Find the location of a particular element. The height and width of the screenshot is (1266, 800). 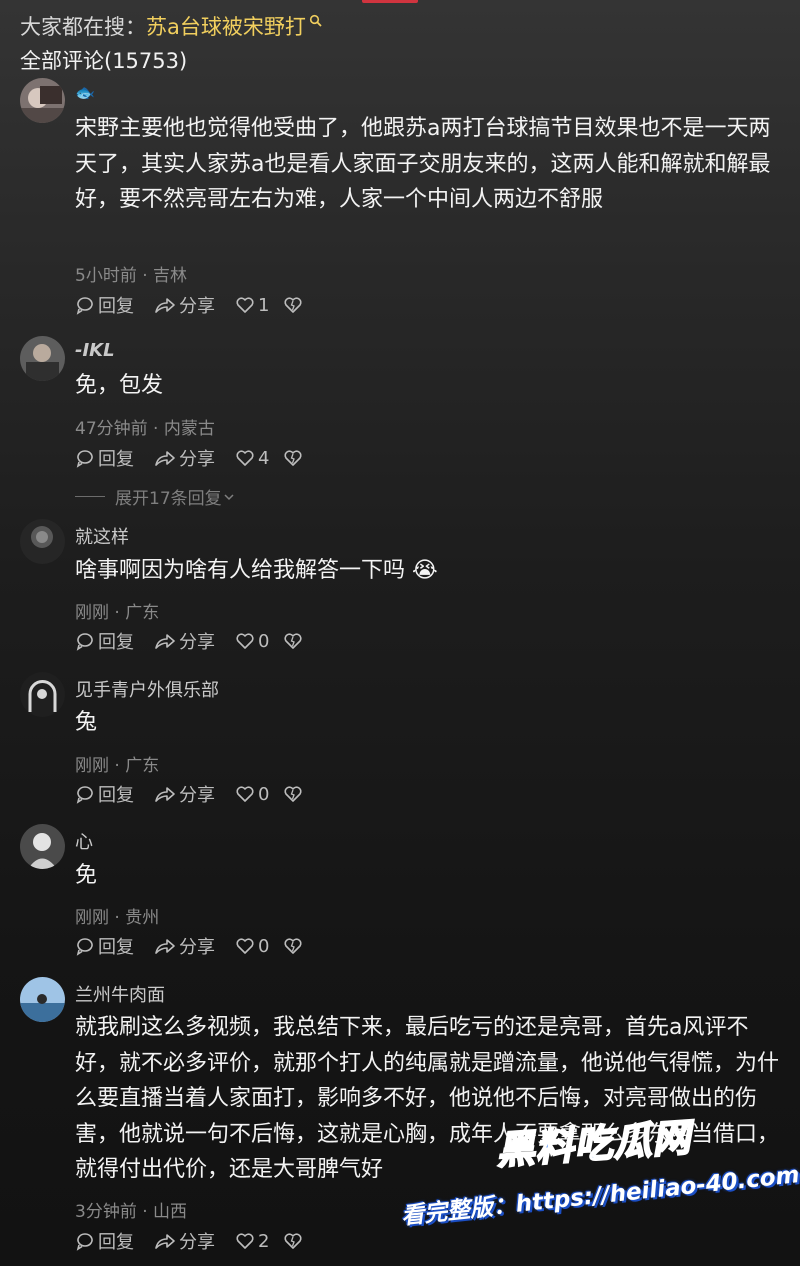

chevron-down-icon is located at coordinates (229, 496).